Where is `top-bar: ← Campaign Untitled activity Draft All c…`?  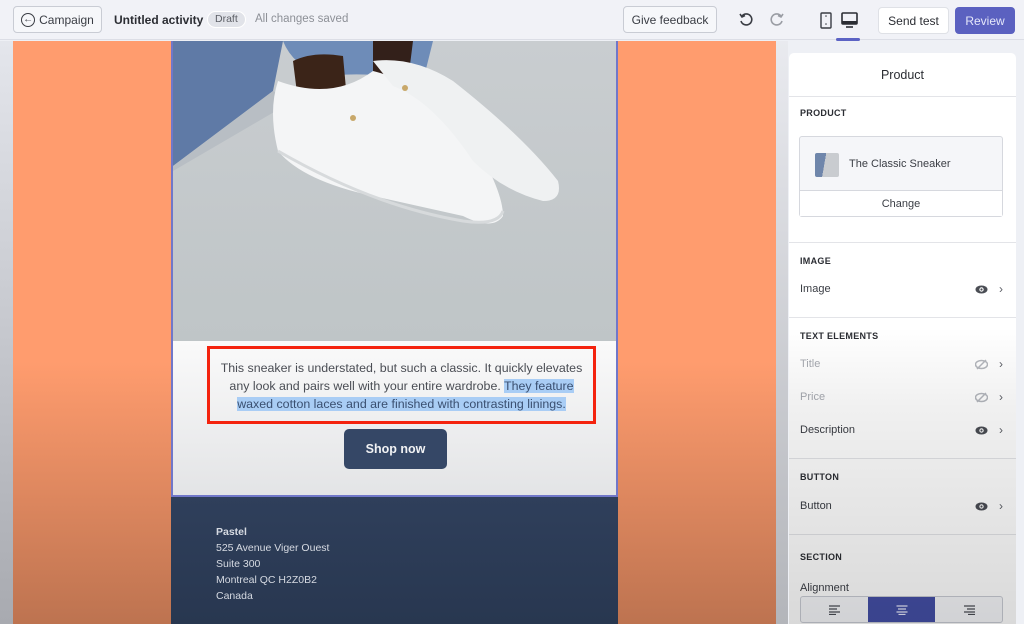 top-bar: ← Campaign Untitled activity Draft All c… is located at coordinates (512, 20).